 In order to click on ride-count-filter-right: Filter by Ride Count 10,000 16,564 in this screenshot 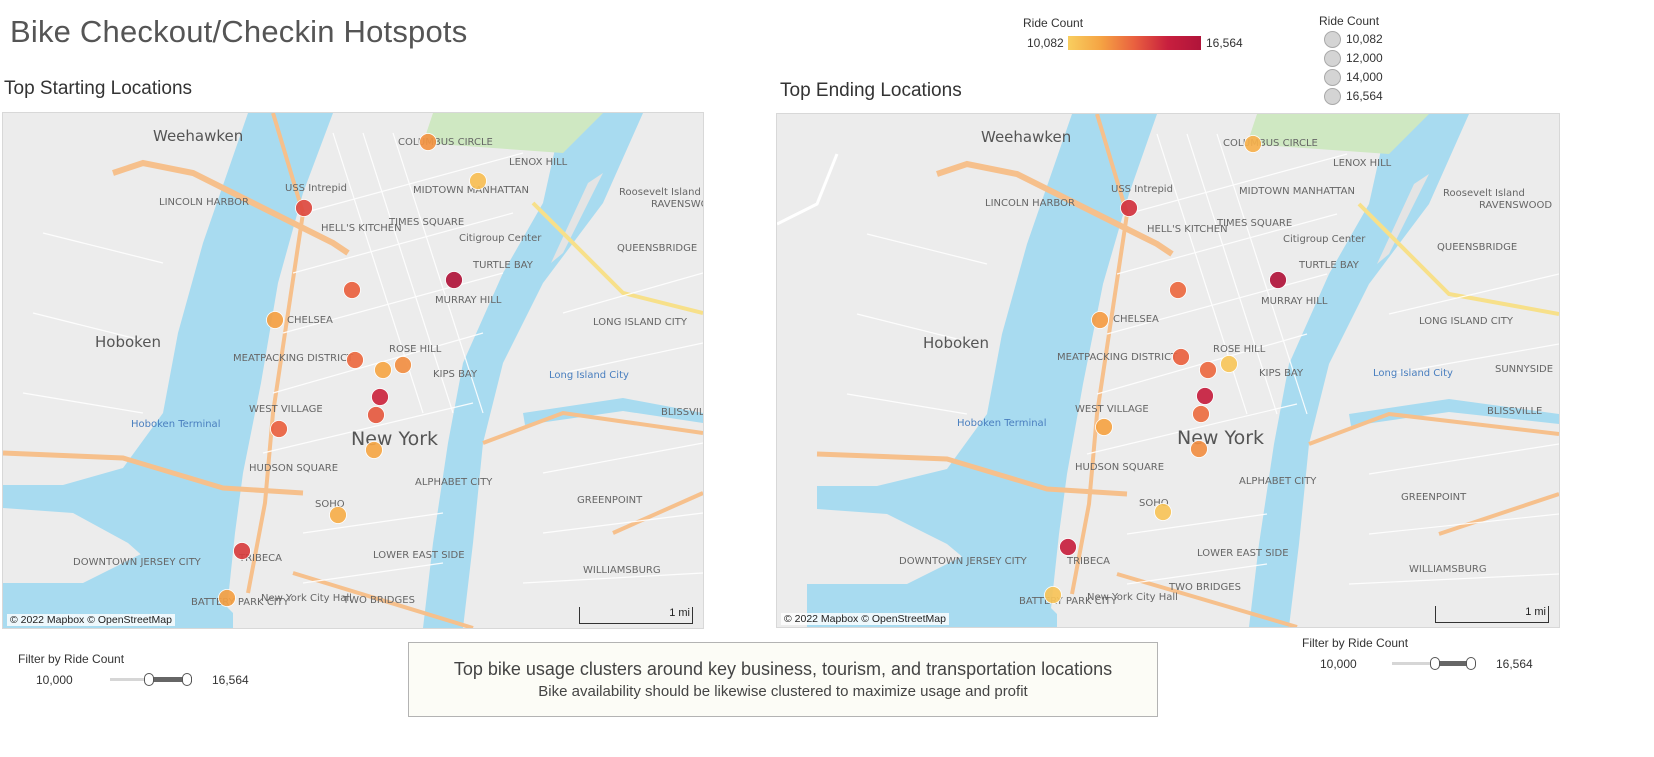, I will do `click(1427, 661)`.